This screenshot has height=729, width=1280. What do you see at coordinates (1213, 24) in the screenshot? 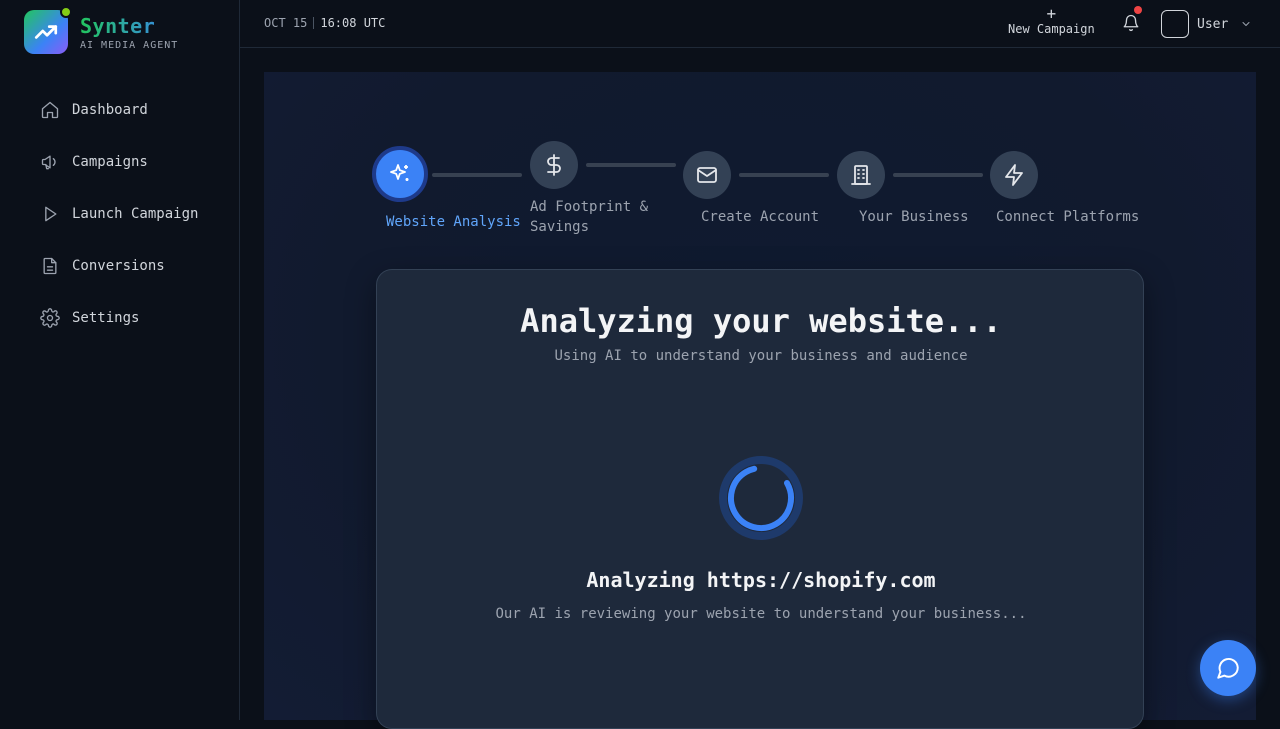
I see `user-name: User` at bounding box center [1213, 24].